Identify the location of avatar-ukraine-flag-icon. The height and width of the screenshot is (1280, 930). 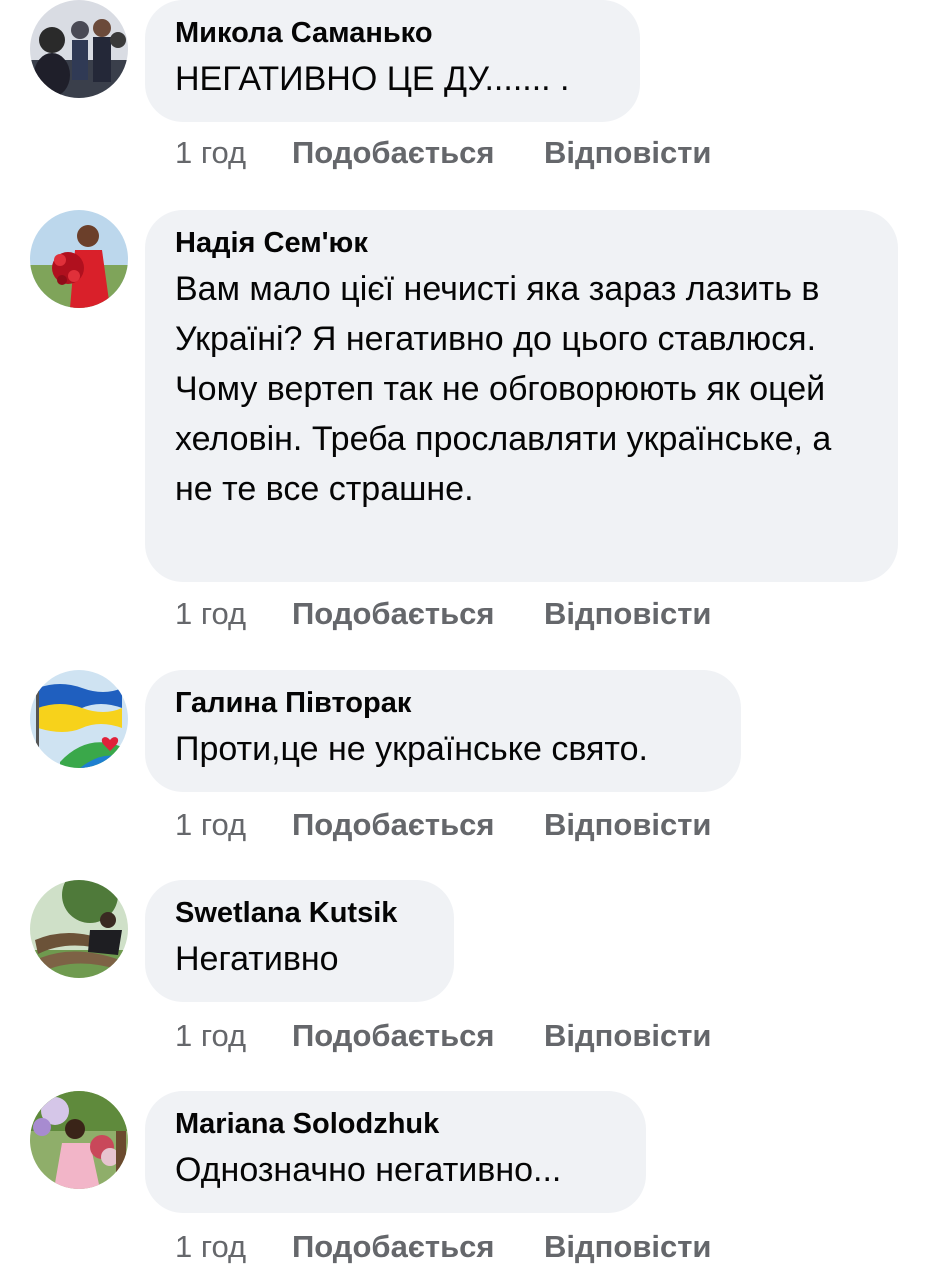
(79, 719).